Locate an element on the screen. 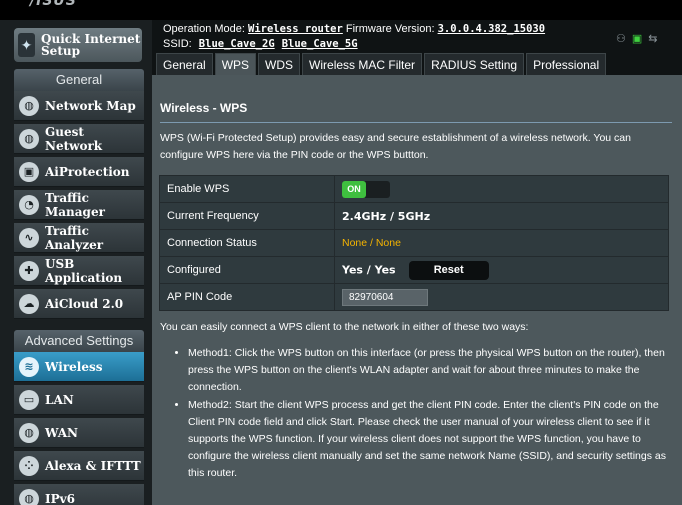 The image size is (682, 505). frequency-value: 2.4GHz / 5GHz is located at coordinates (386, 216).